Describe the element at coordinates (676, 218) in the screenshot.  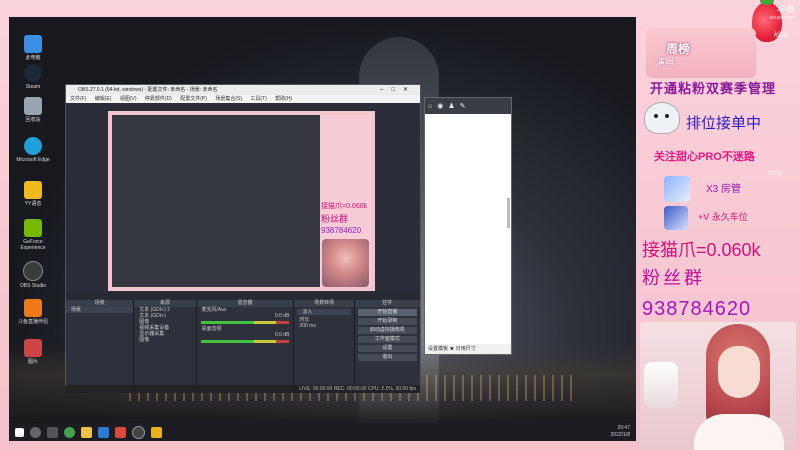
I see `rocket-badge-icon` at that location.